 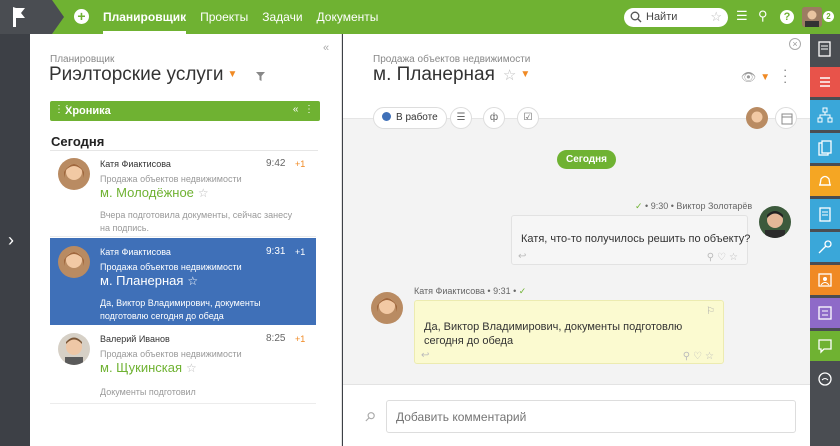 I want to click on phi-icon: ф, so click(x=494, y=118).